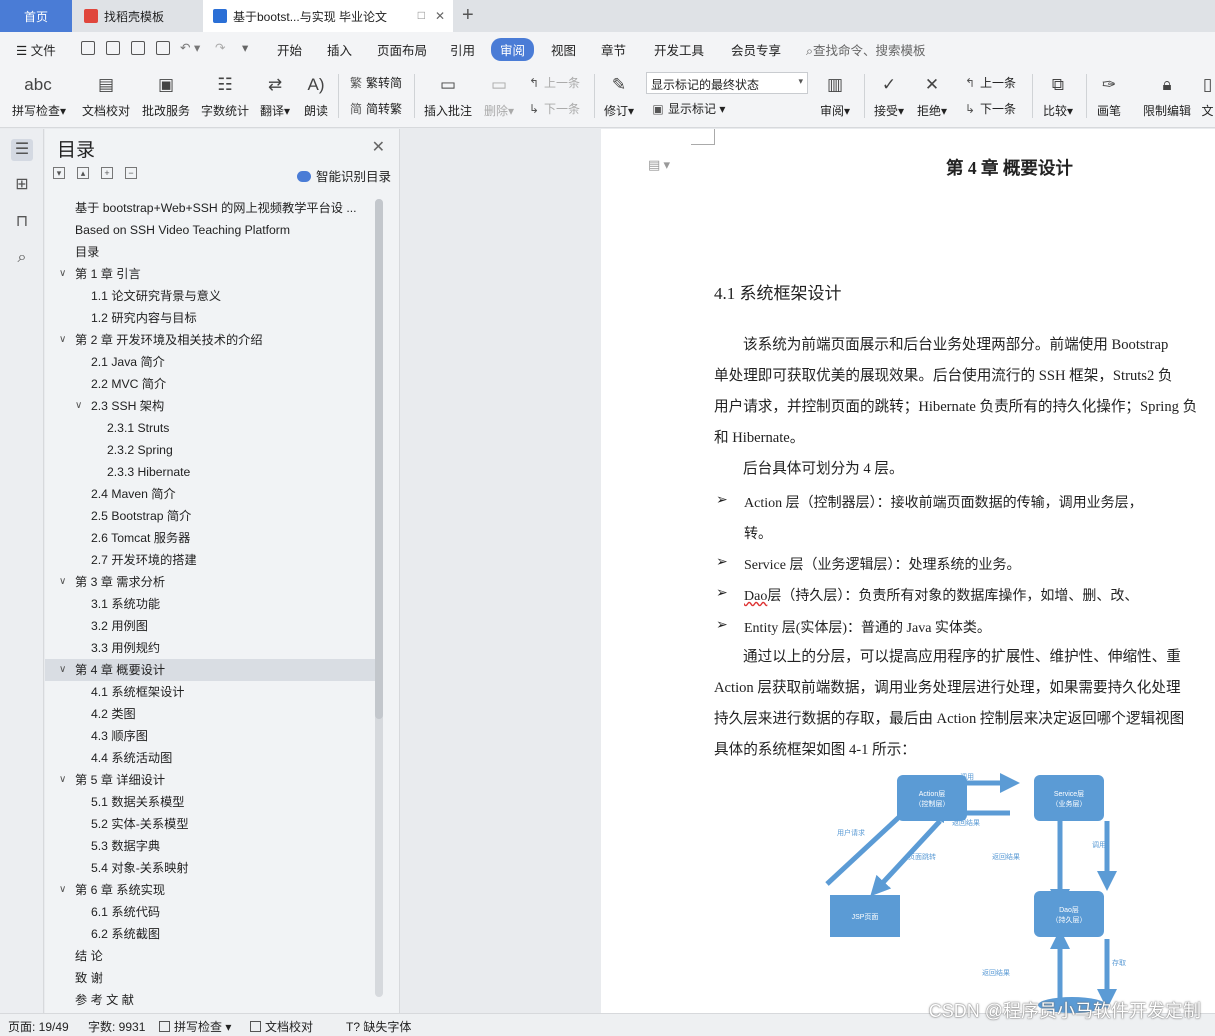 Image resolution: width=1215 pixels, height=1036 pixels. I want to click on toc-item: 2.3.1 Struts, so click(211, 428).